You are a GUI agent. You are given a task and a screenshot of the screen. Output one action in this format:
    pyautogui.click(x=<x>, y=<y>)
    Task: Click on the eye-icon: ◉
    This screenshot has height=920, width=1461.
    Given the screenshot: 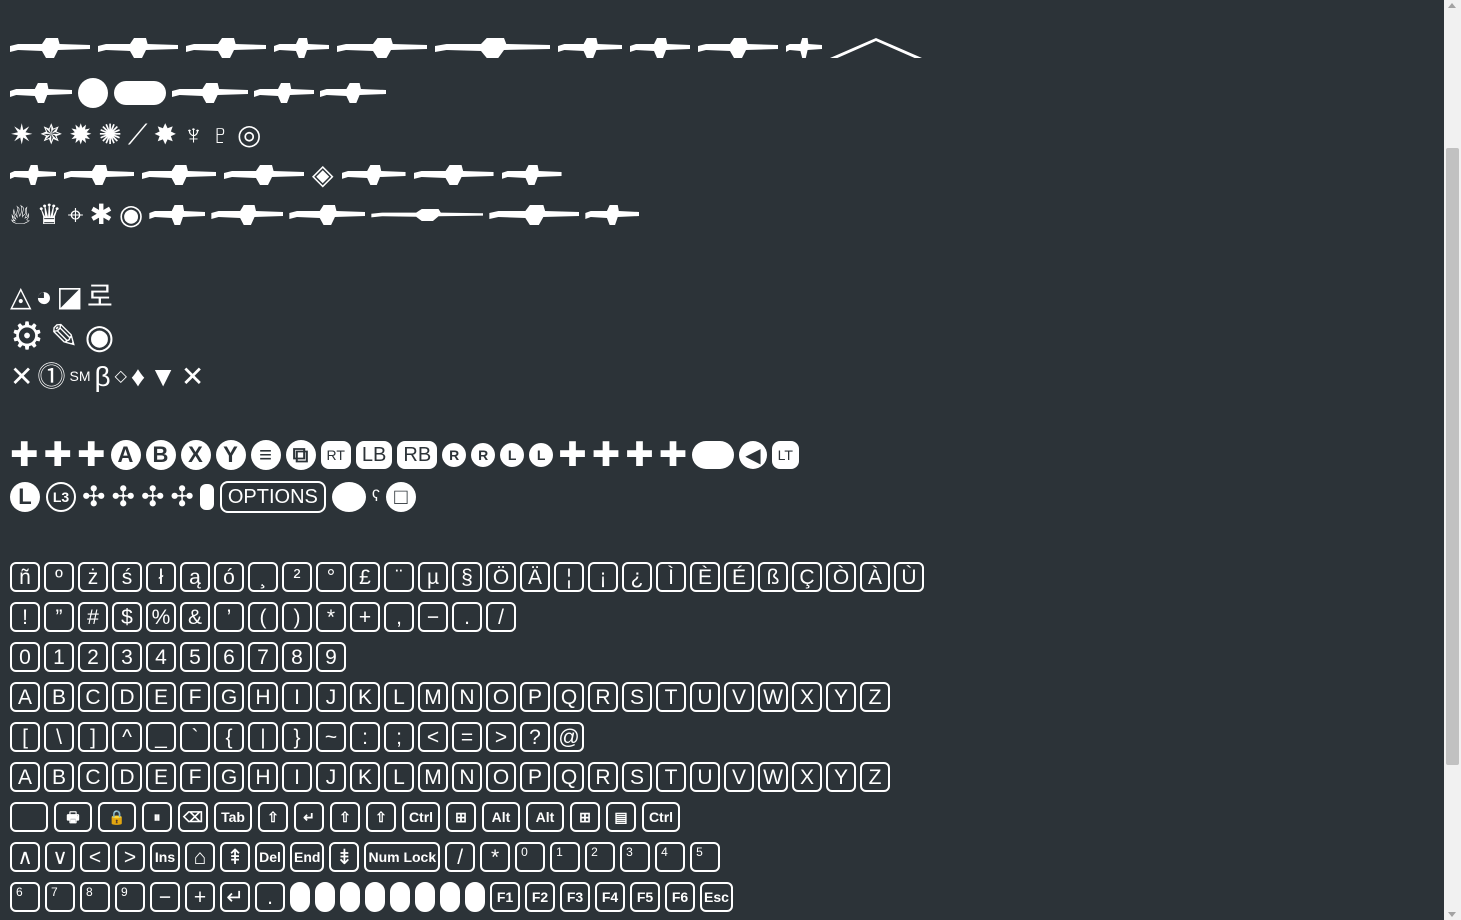 What is the action you would take?
    pyautogui.click(x=99, y=337)
    